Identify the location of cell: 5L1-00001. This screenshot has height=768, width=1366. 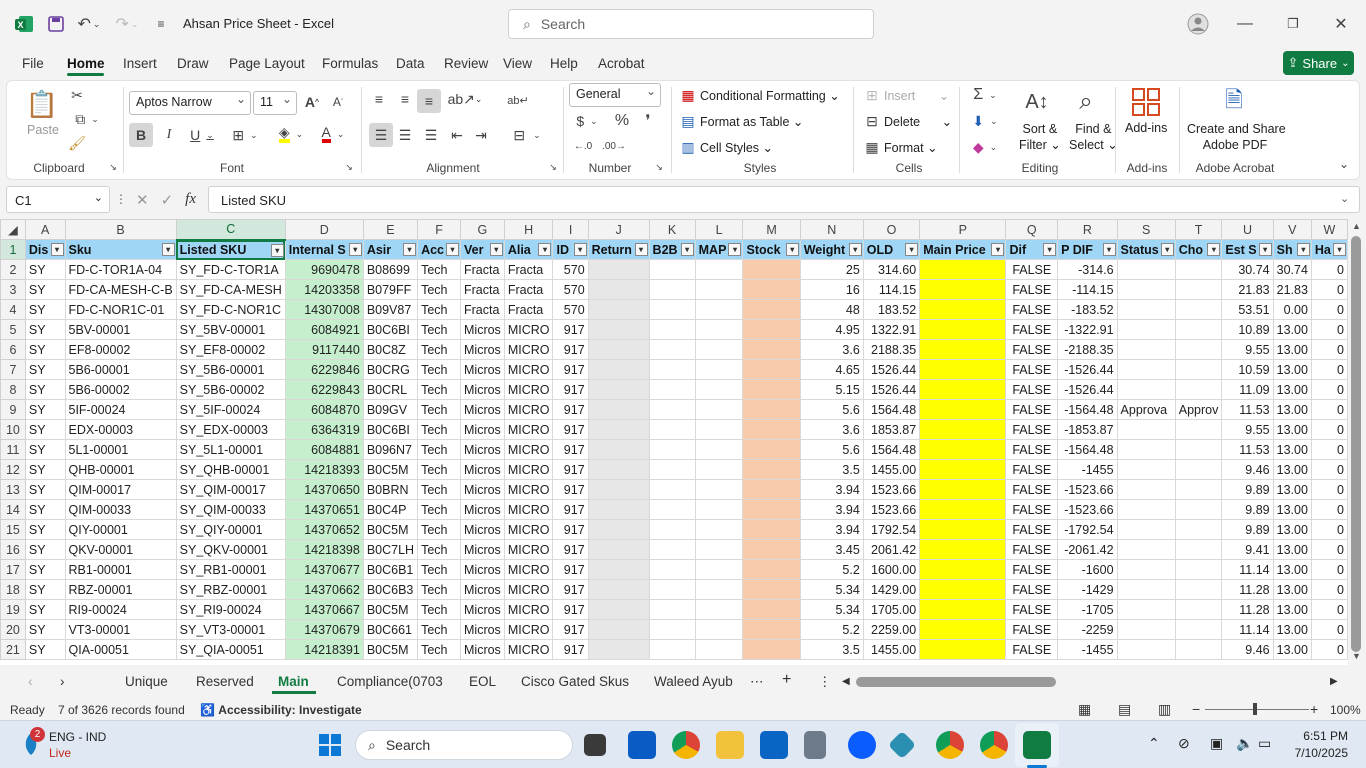
(120, 449).